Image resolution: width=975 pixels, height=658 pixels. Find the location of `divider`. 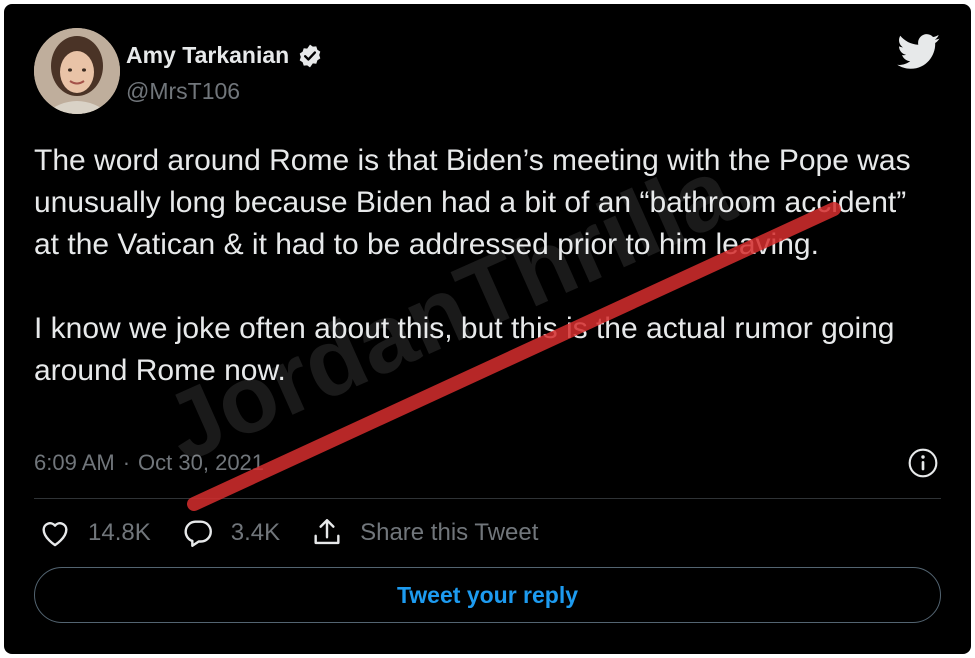

divider is located at coordinates (487, 498).